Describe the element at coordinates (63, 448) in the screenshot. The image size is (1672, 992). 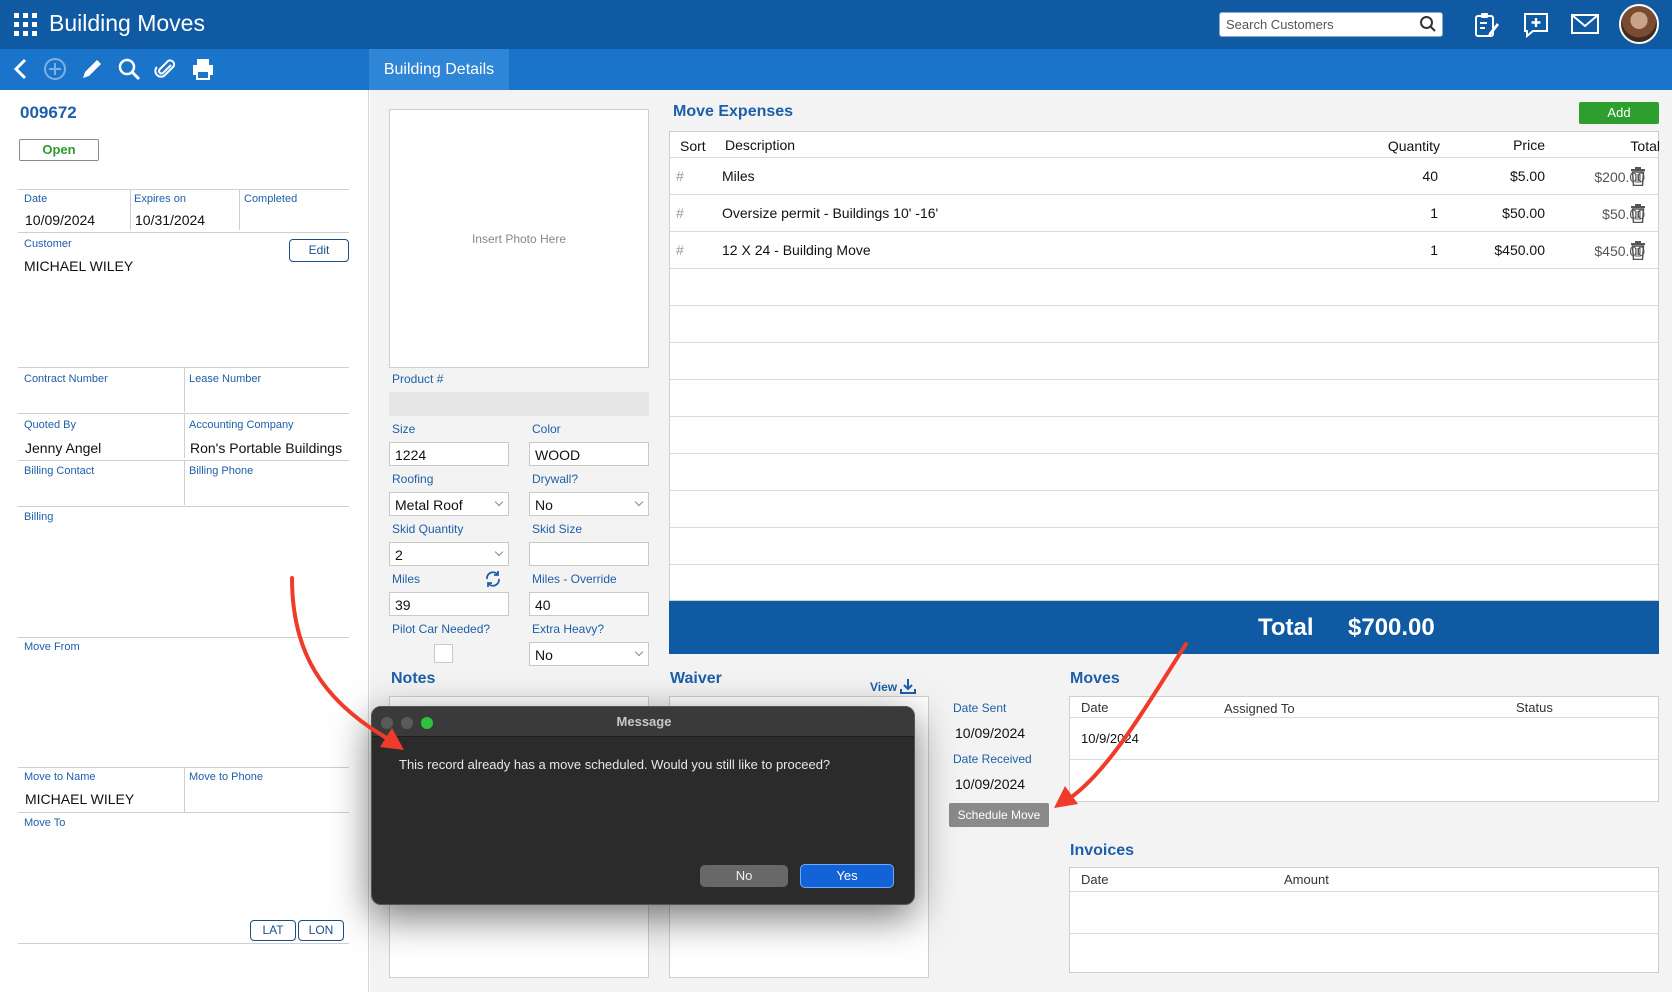
I see `quoted-by-value: Jenny Angel` at that location.